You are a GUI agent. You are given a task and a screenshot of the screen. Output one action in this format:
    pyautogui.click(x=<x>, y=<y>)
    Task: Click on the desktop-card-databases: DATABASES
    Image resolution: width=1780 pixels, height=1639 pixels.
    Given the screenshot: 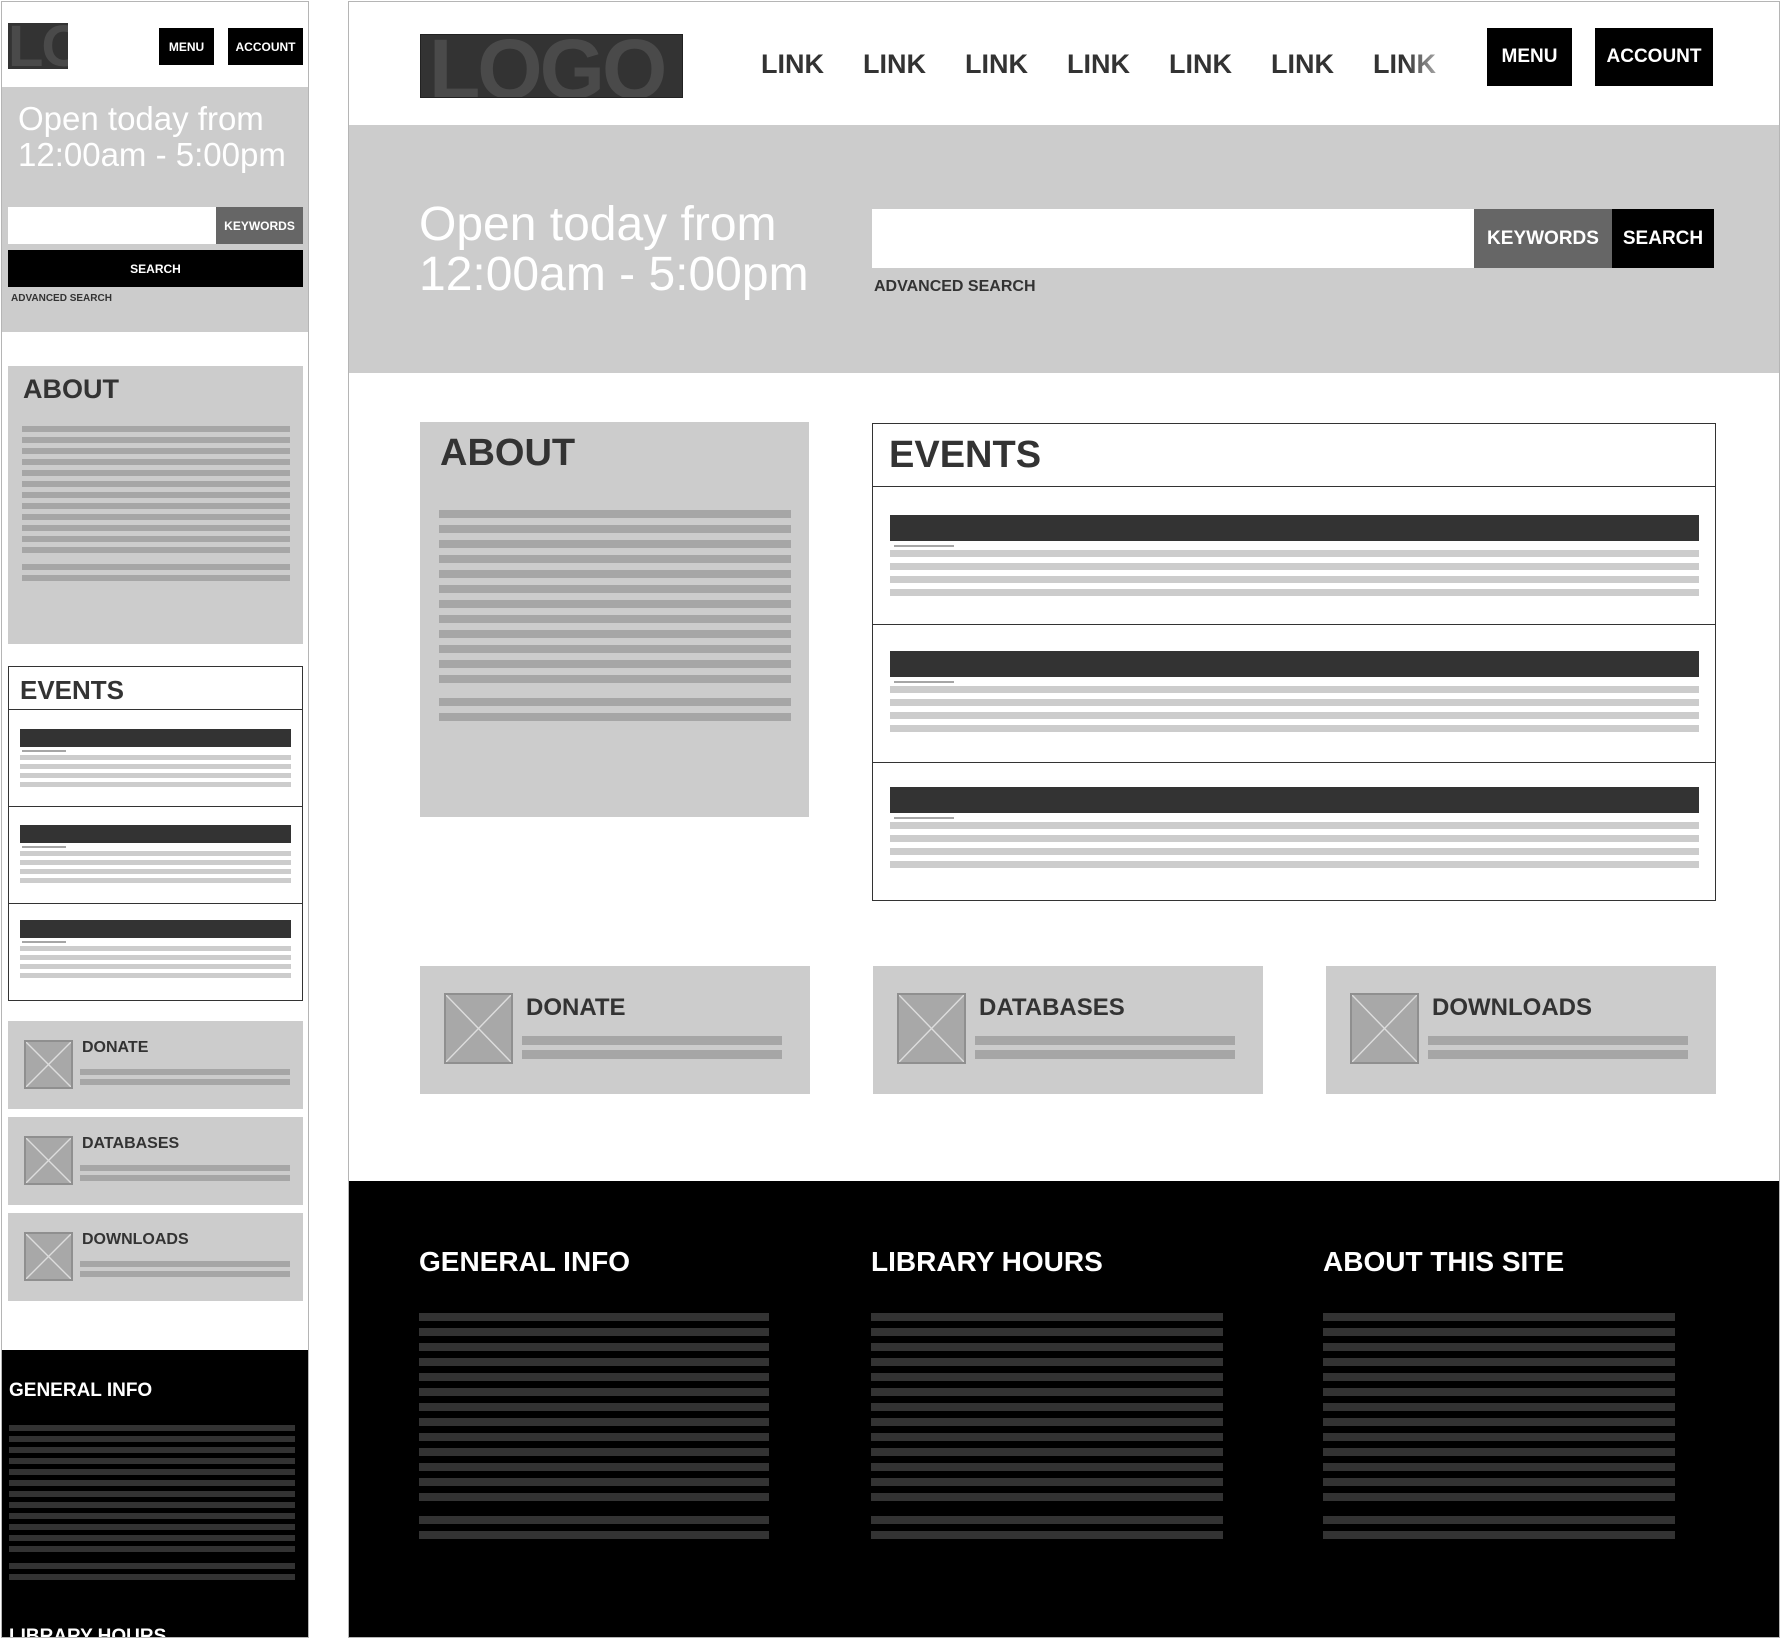 What is the action you would take?
    pyautogui.click(x=1068, y=1030)
    